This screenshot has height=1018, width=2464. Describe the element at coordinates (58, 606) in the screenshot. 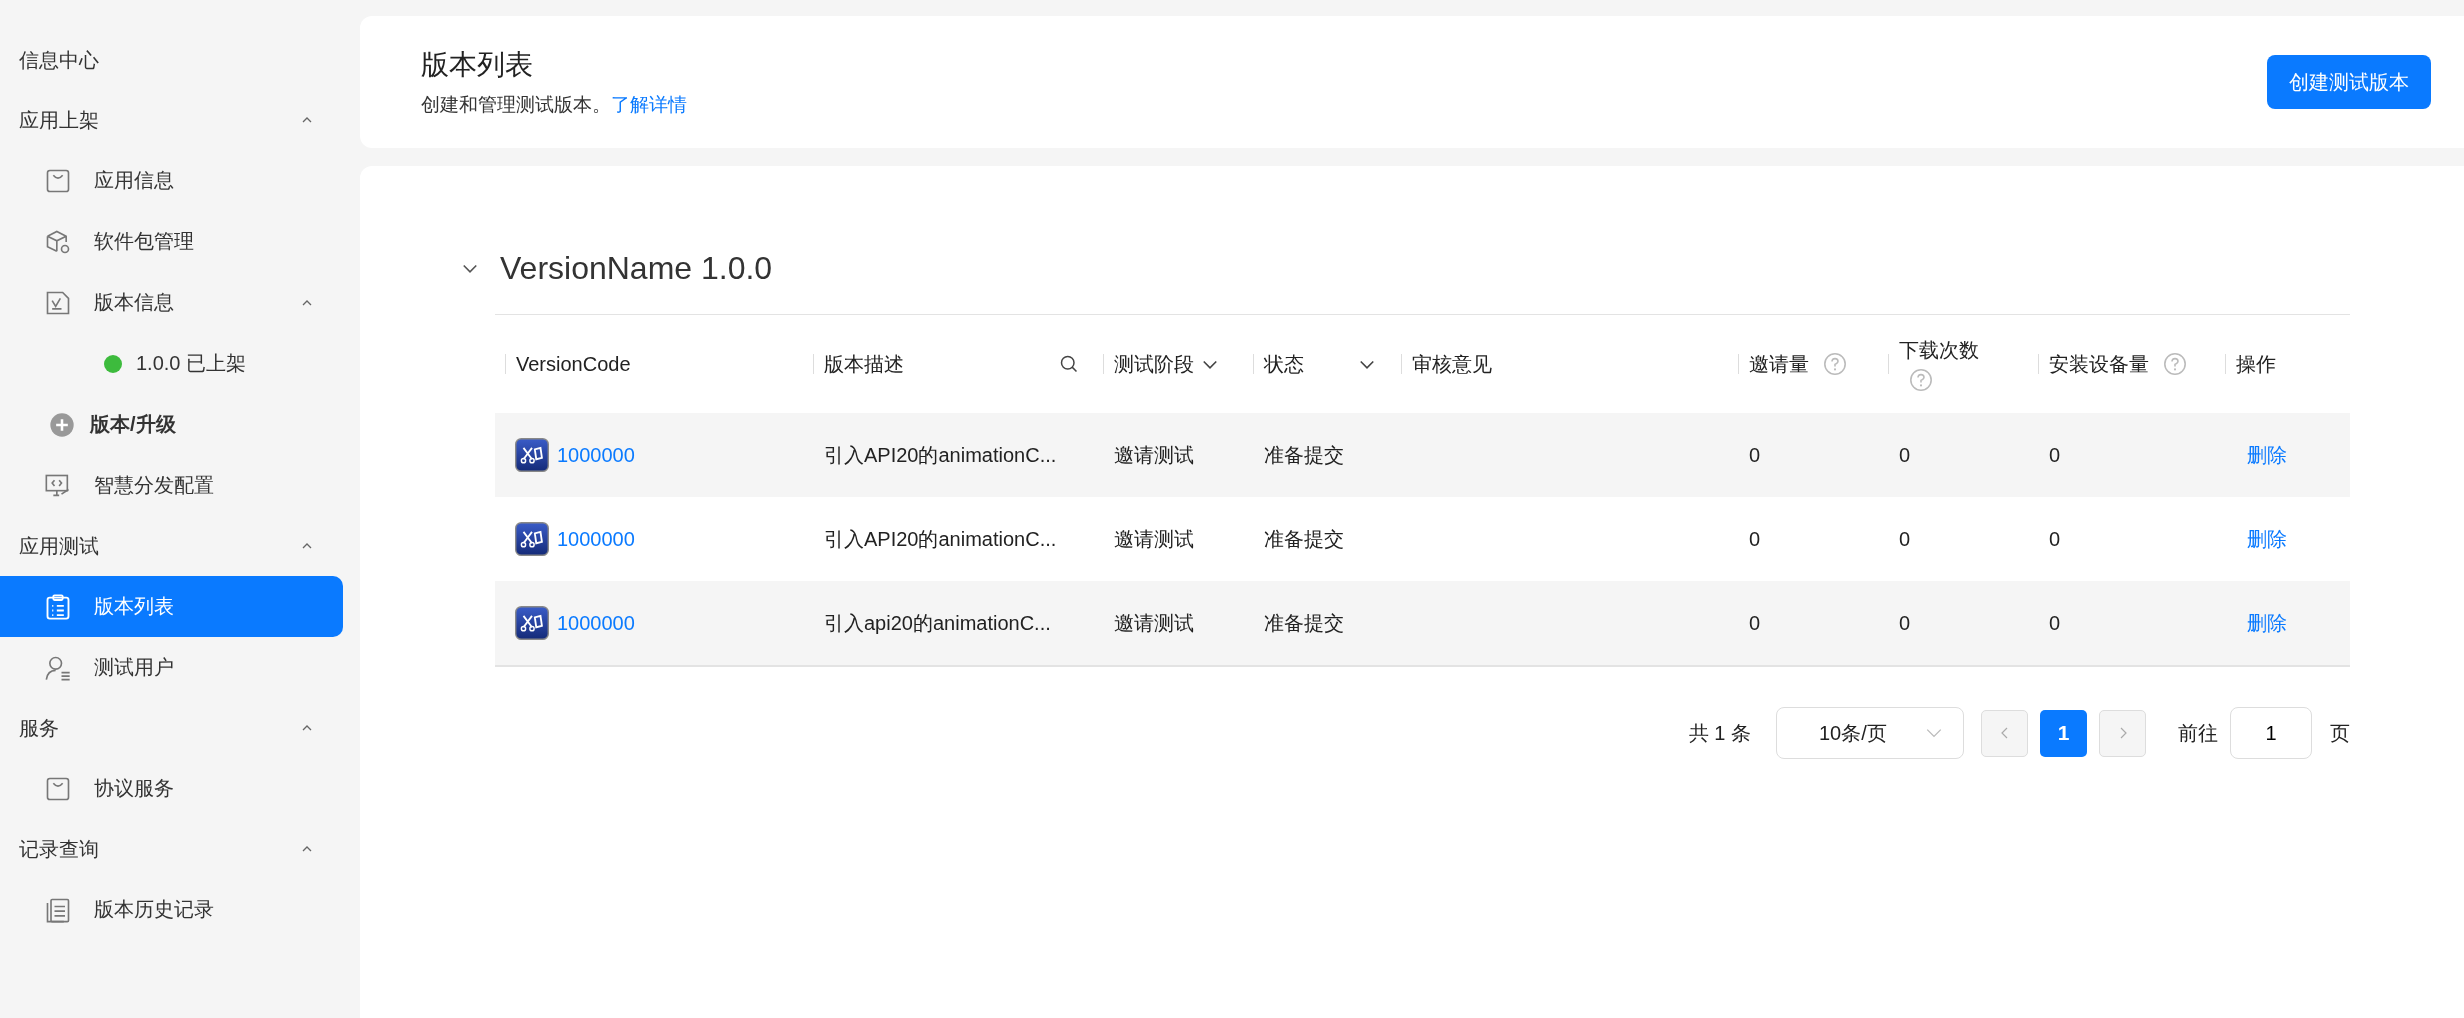

I see `clipboard-icon` at that location.